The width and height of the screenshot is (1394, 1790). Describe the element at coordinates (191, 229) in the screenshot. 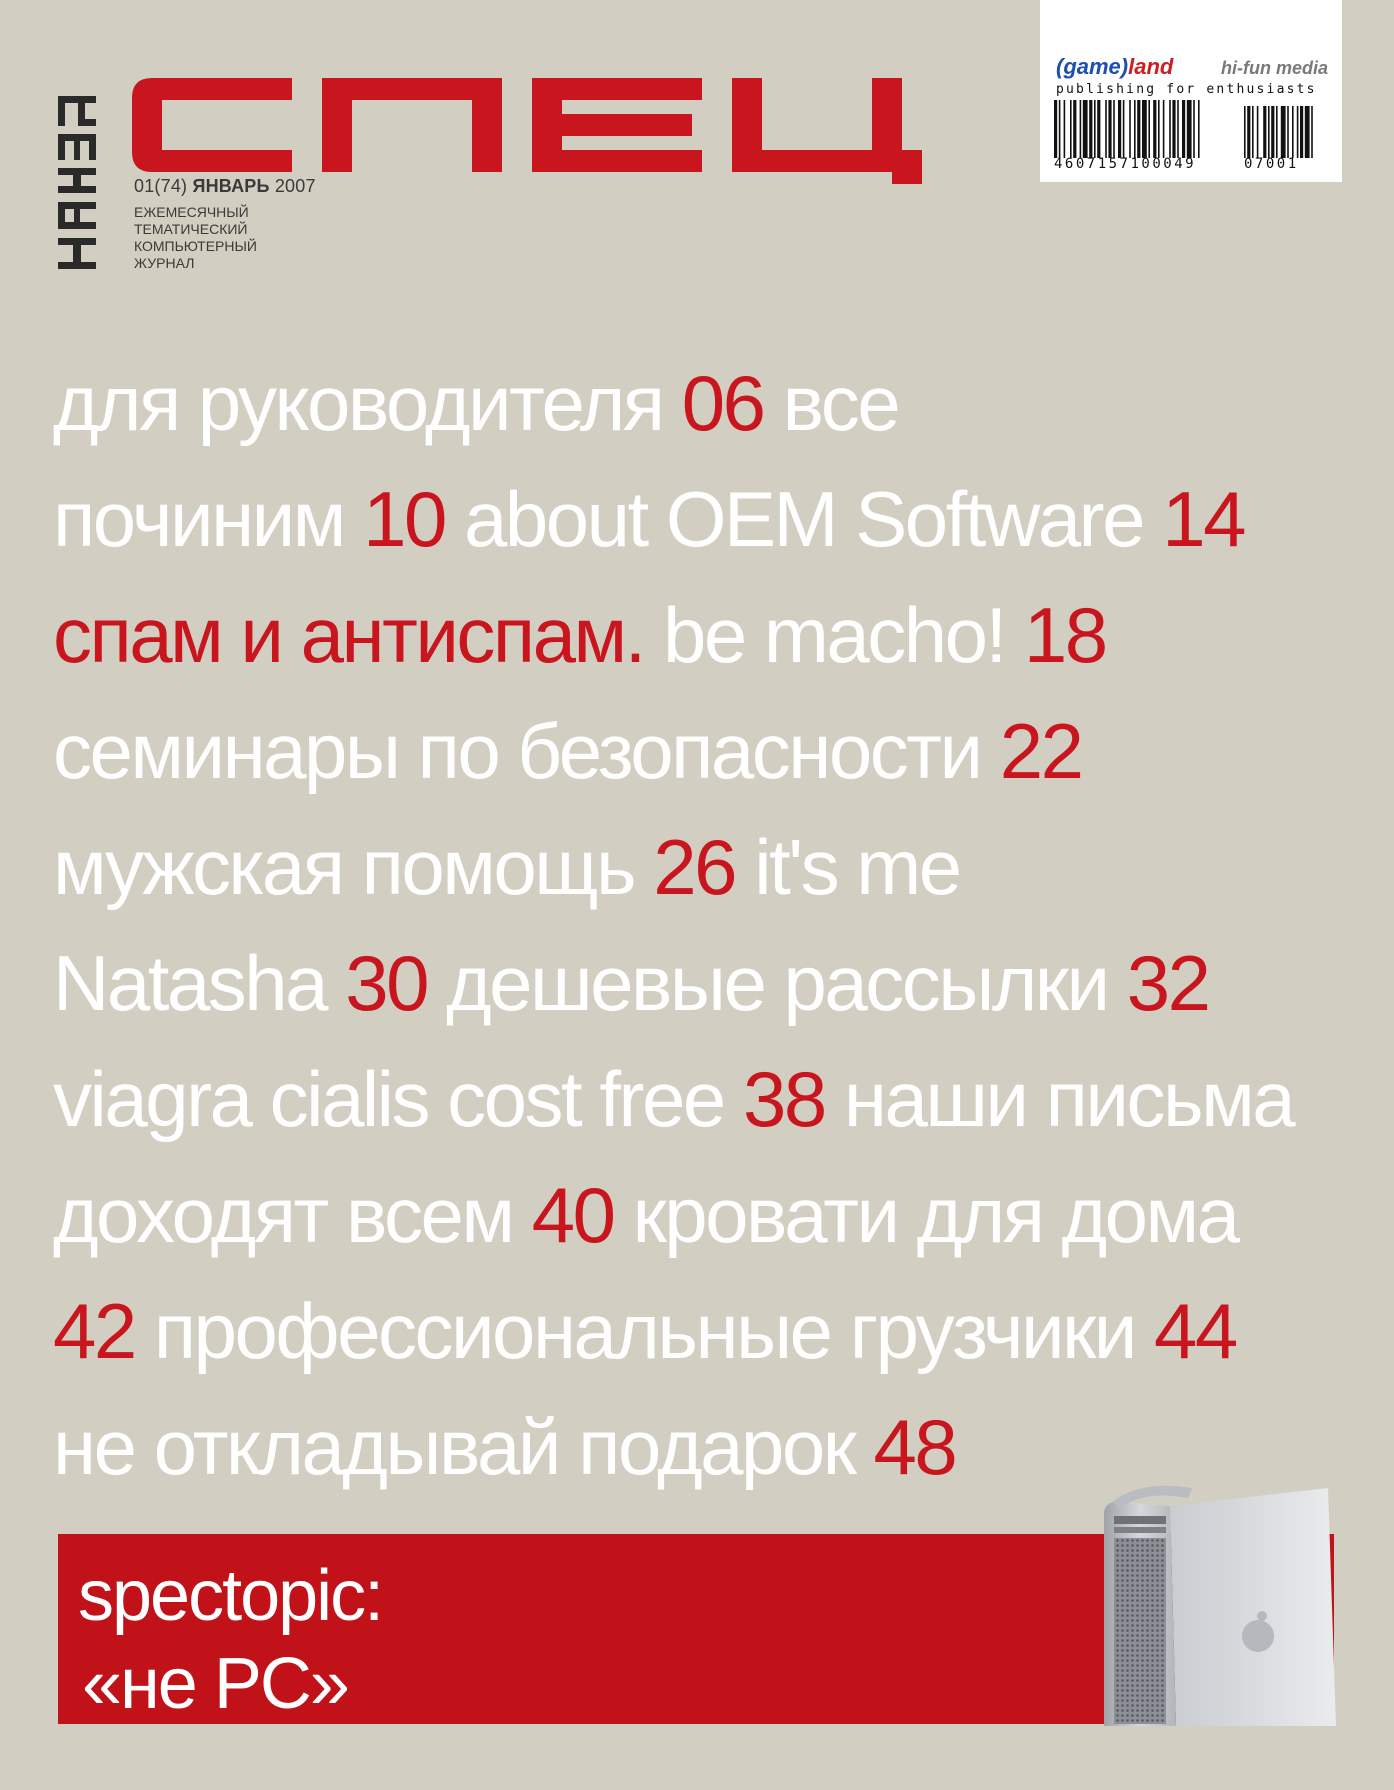

I see `tagline-line: ТЕМАТИЧЕСКИЙ` at that location.